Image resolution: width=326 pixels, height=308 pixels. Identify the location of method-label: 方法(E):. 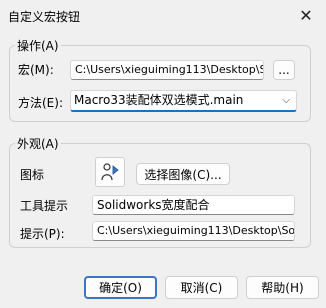
(40, 103).